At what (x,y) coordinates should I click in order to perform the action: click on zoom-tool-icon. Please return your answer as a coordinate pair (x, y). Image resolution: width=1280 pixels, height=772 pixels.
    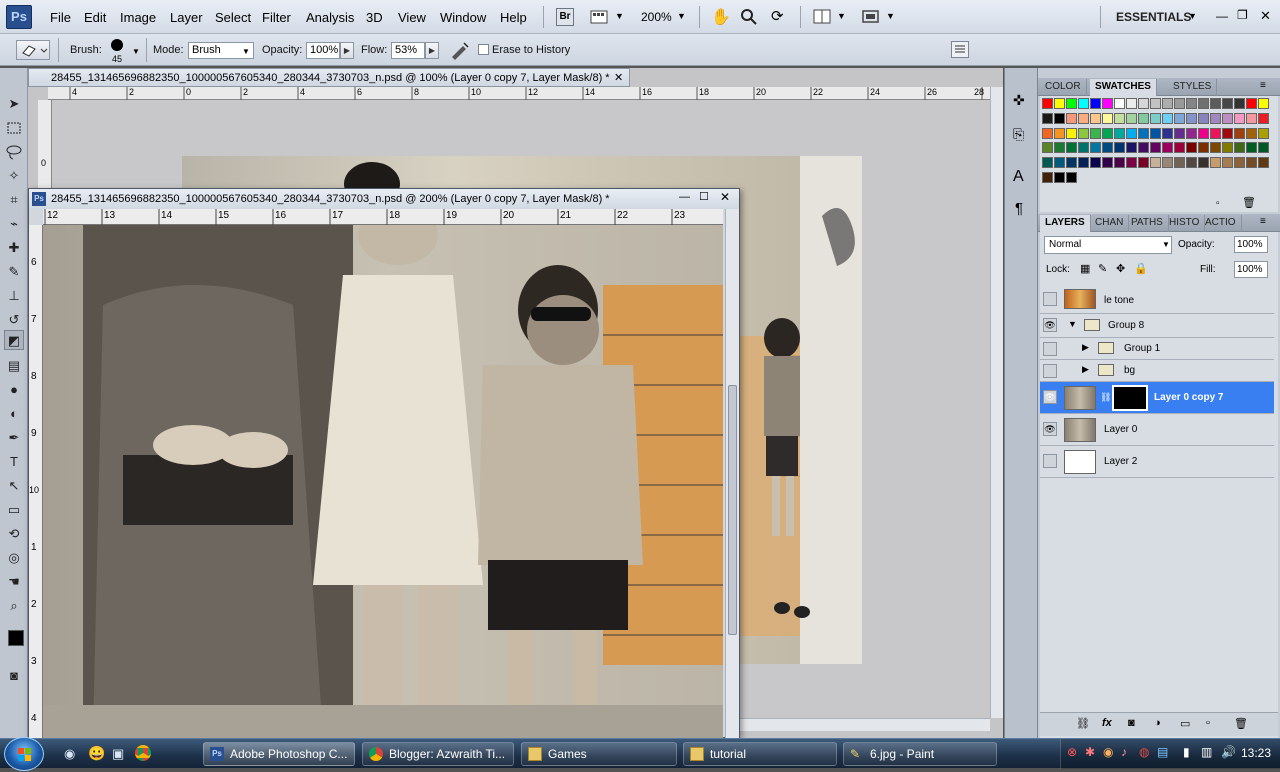
    Looking at the image, I should click on (749, 17).